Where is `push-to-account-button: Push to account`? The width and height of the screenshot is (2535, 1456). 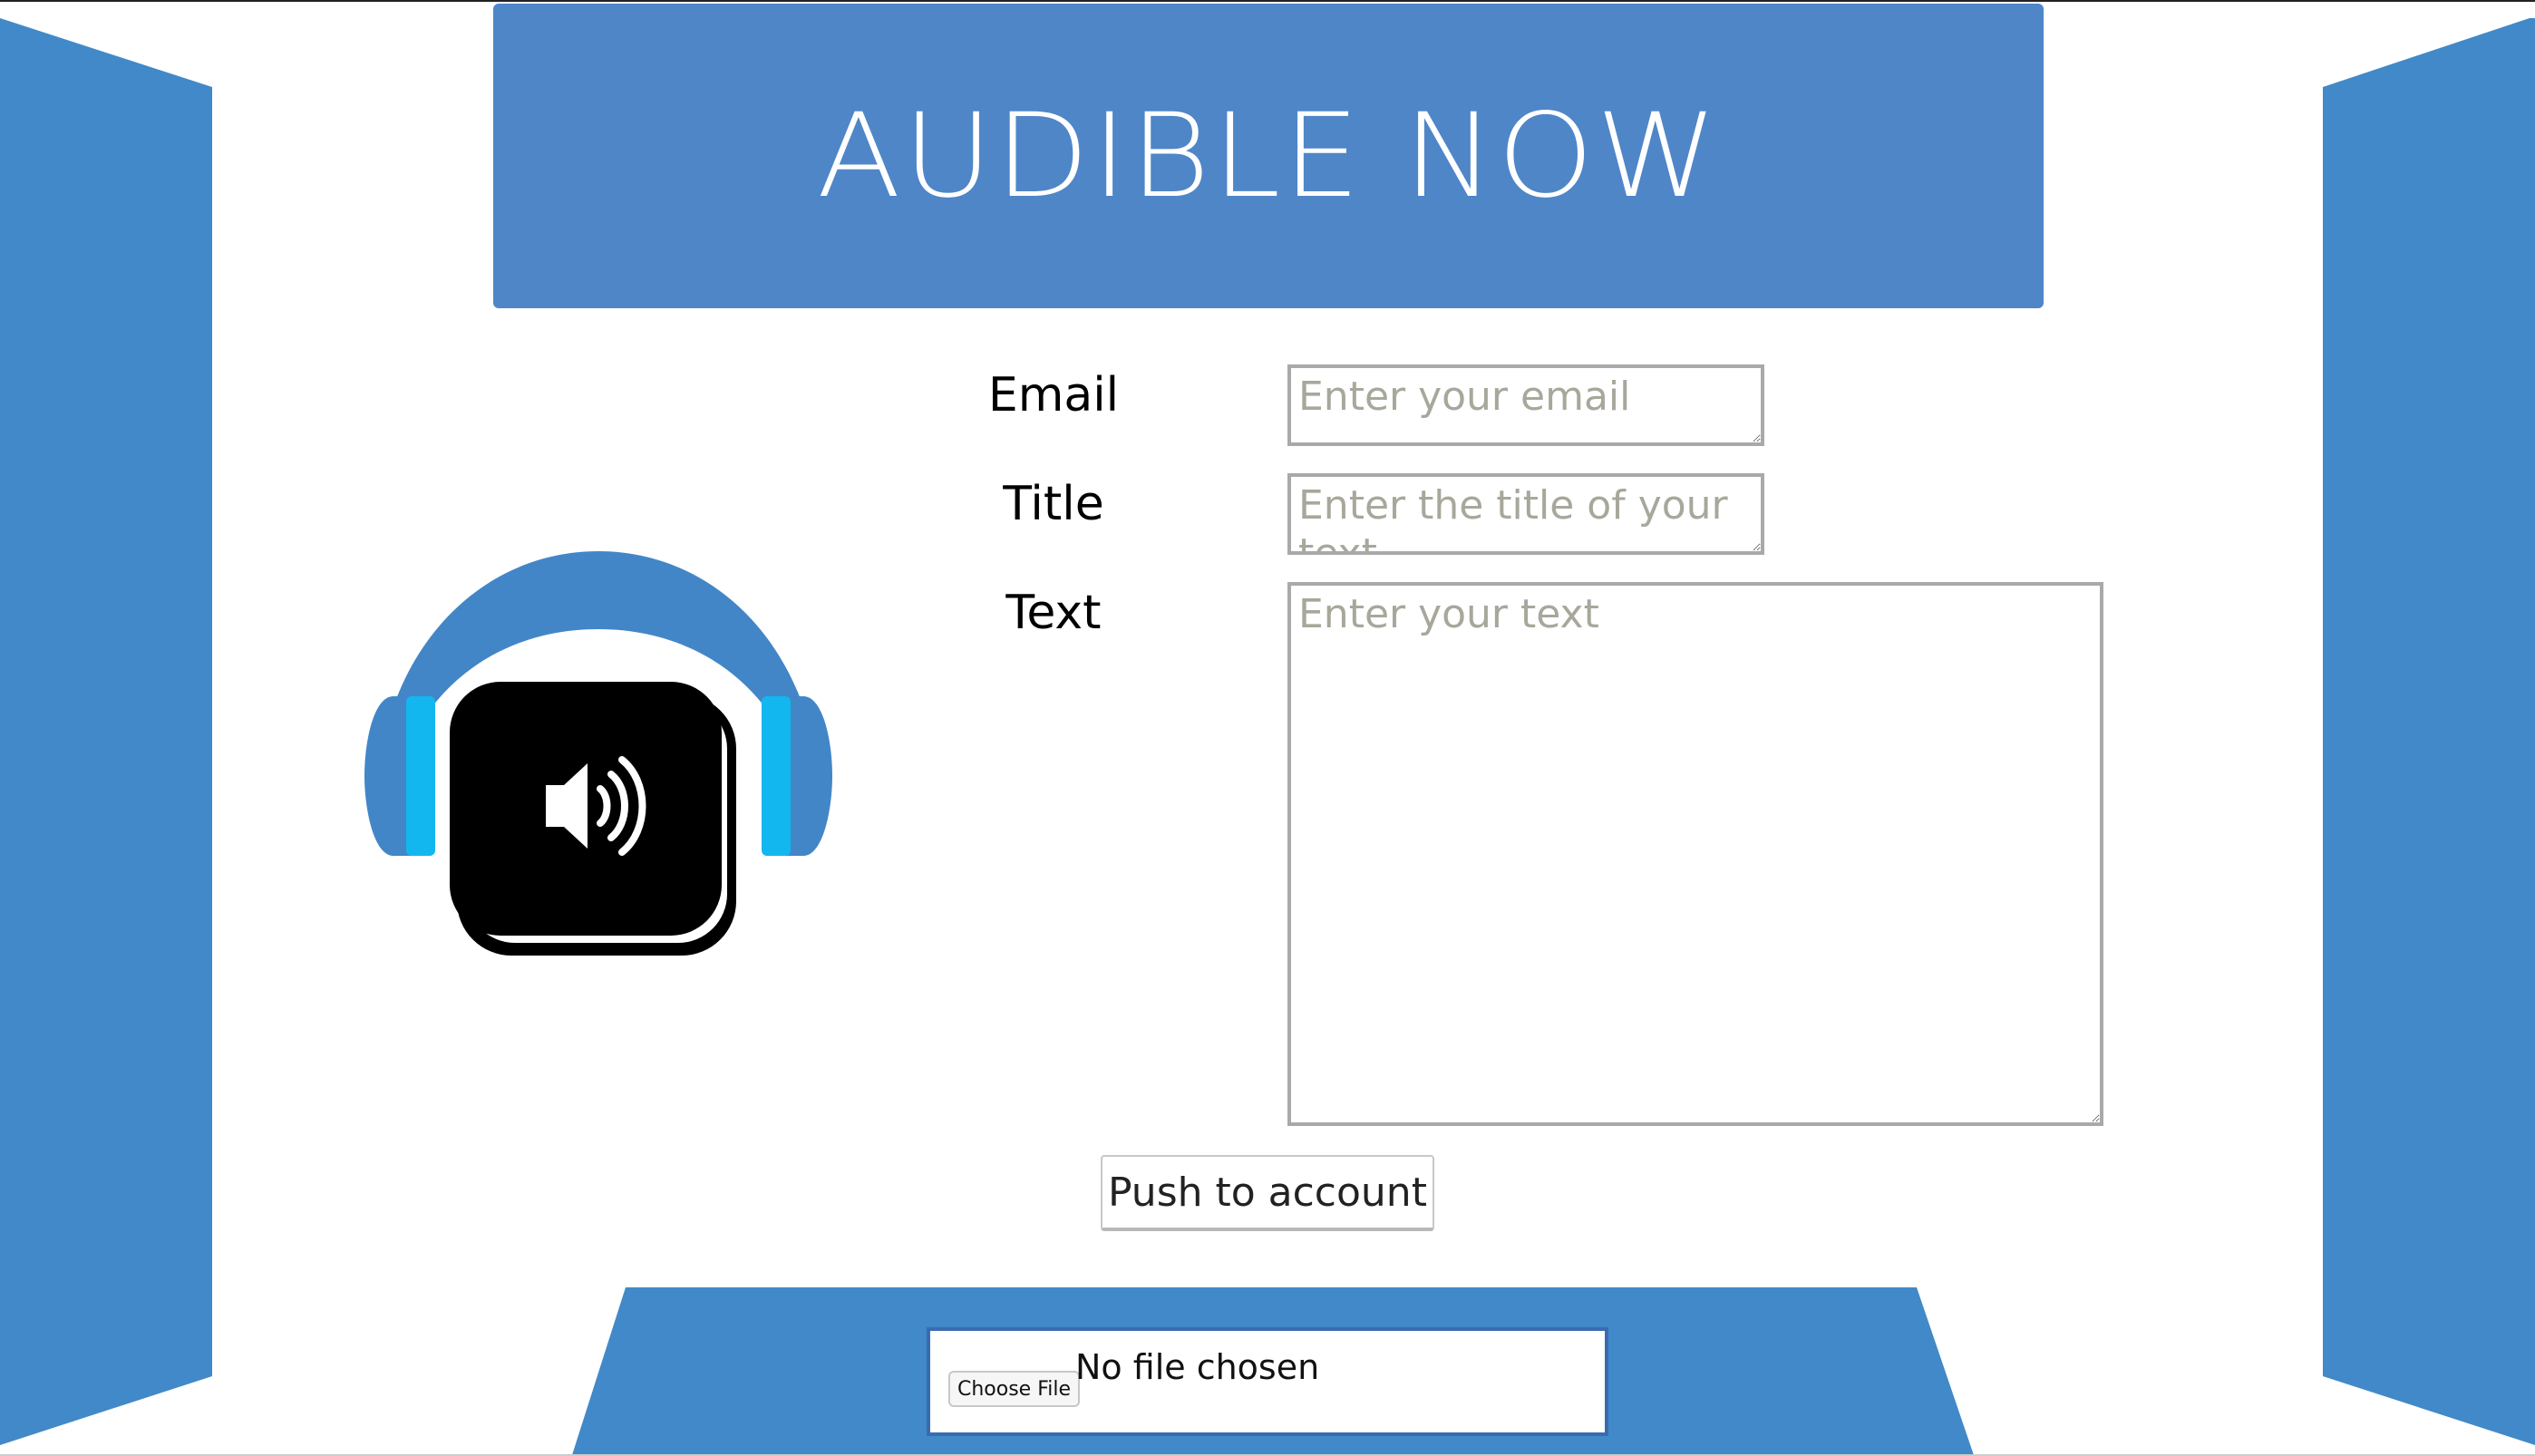
push-to-account-button: Push to account is located at coordinates (1267, 1193).